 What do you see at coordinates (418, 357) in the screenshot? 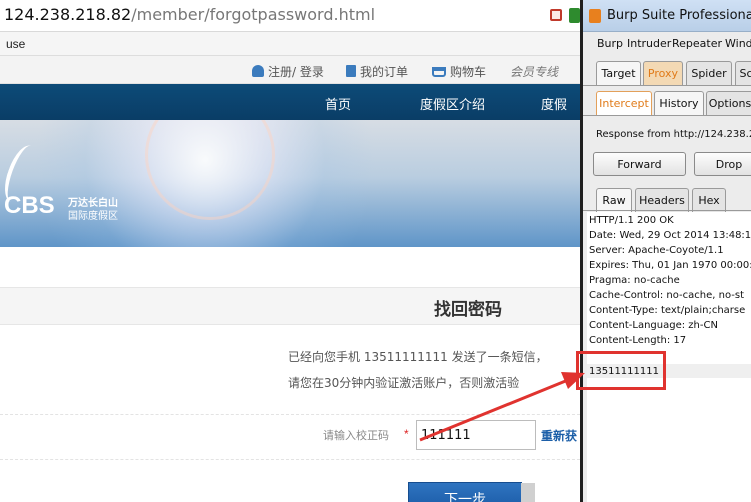
I see `sms-message-line1: 已经向您手机 13511111111 发送了一条短信，` at bounding box center [418, 357].